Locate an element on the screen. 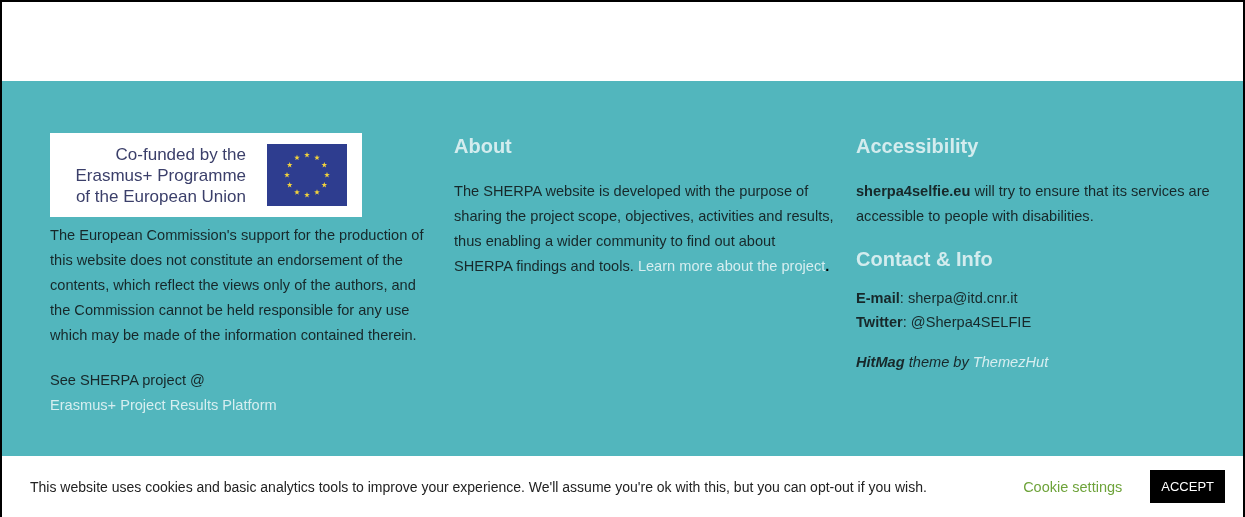  cookie-settings-link: Cookie settings is located at coordinates (1073, 486).